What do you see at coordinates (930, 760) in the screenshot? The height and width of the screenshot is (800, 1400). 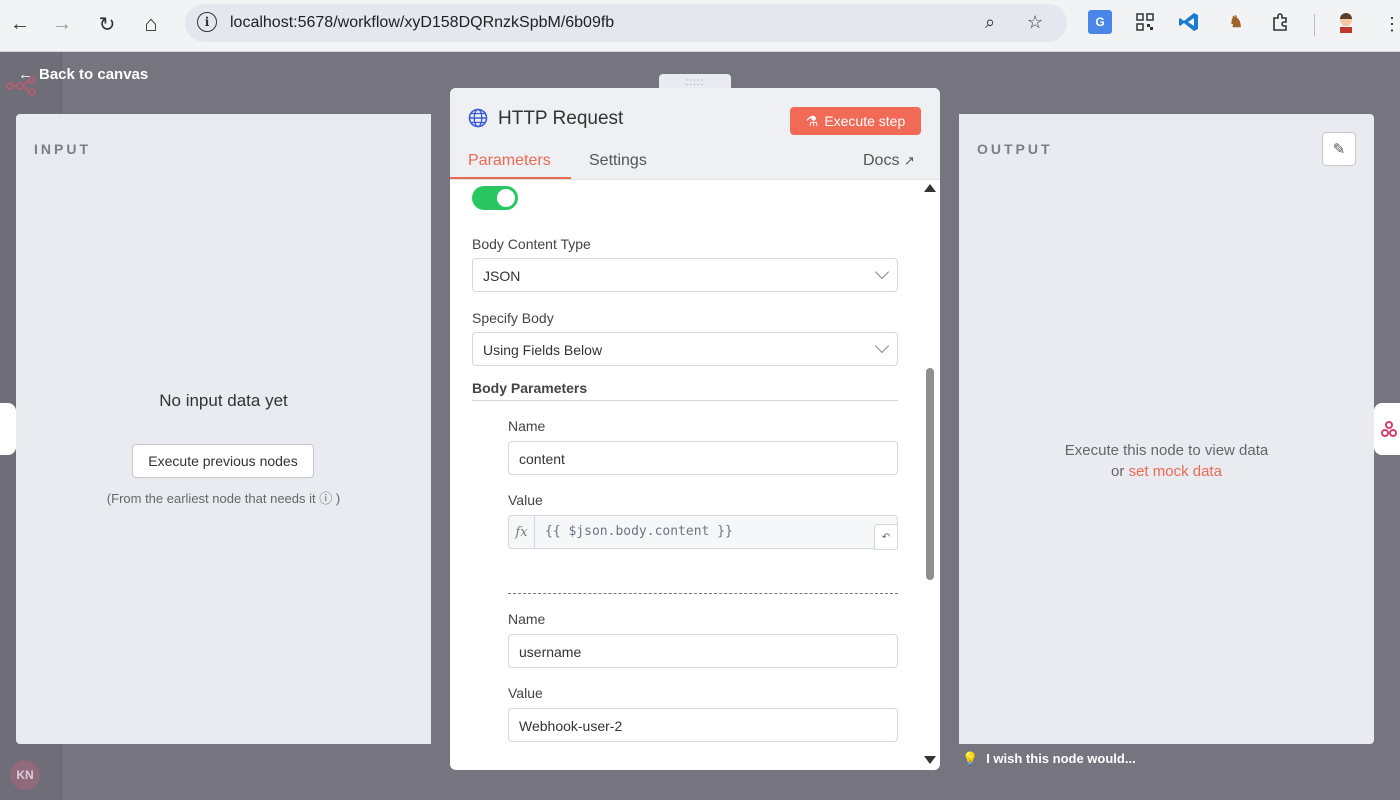 I see `scroll-down-icon` at bounding box center [930, 760].